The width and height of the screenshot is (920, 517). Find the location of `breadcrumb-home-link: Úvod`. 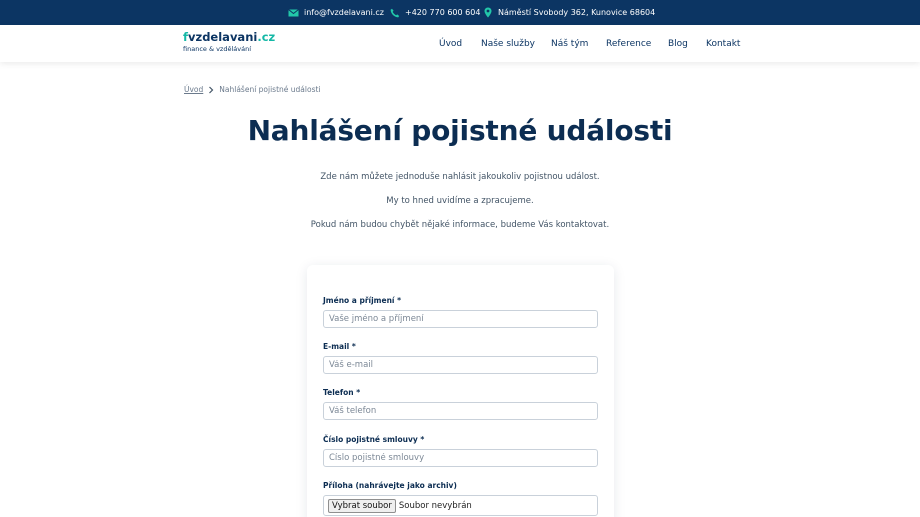

breadcrumb-home-link: Úvod is located at coordinates (193, 89).